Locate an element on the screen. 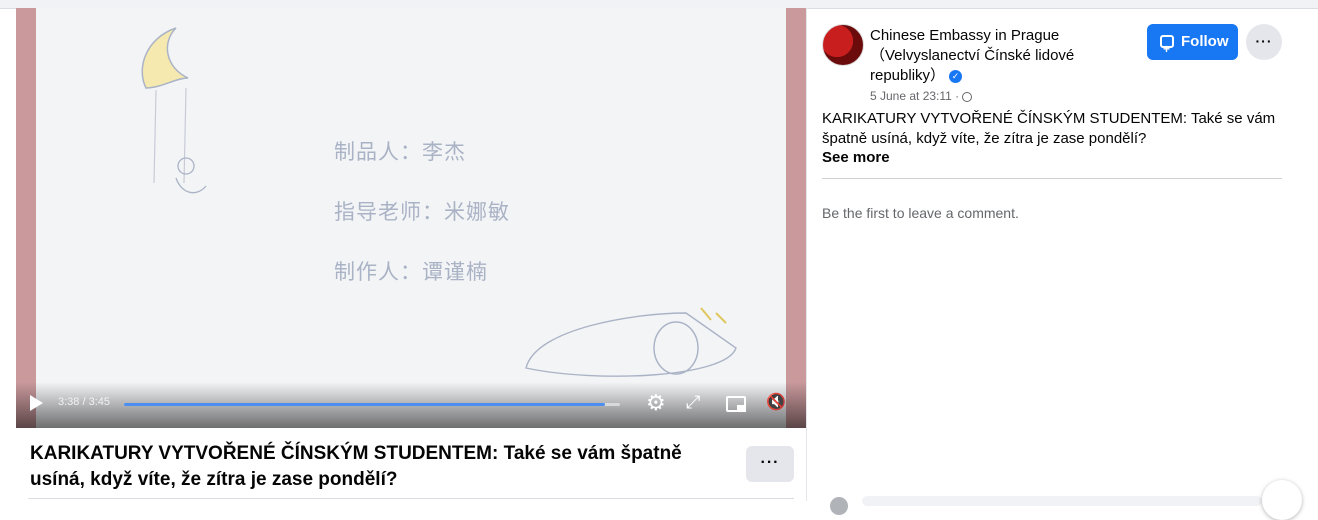  globe-icon is located at coordinates (967, 96).